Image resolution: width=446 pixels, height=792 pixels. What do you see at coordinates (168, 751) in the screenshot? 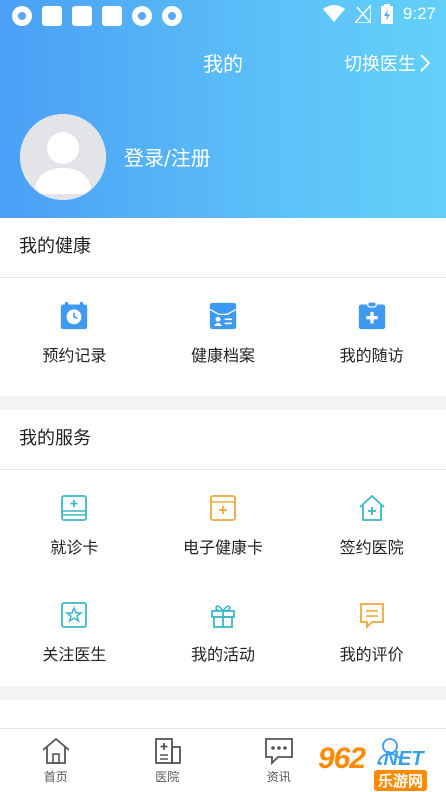
I see `hospital-icon` at bounding box center [168, 751].